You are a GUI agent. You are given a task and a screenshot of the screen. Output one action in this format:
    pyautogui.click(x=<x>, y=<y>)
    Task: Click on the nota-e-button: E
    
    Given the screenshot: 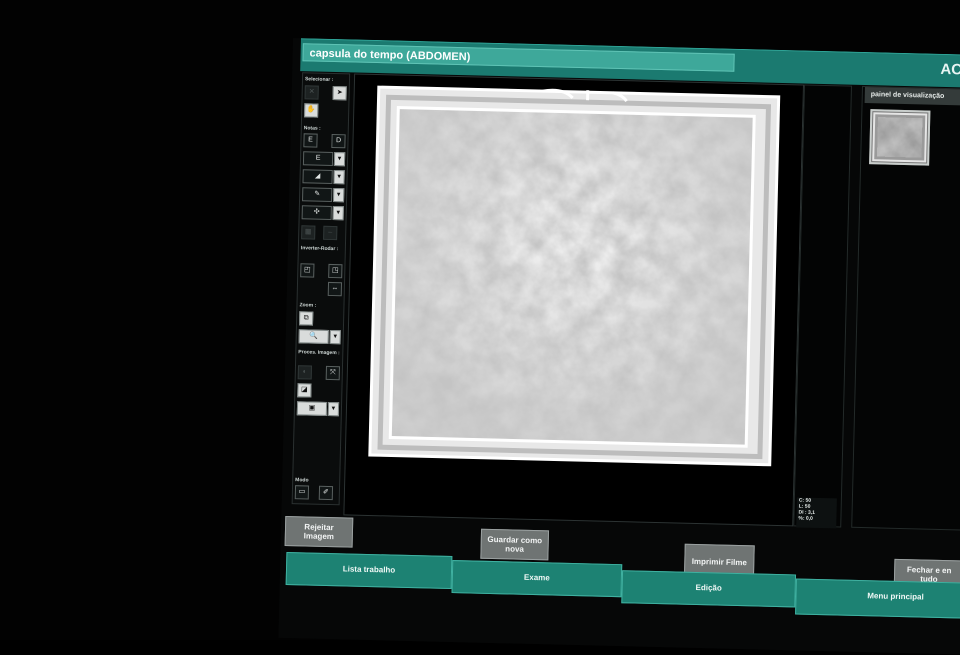 What is the action you would take?
    pyautogui.click(x=310, y=140)
    